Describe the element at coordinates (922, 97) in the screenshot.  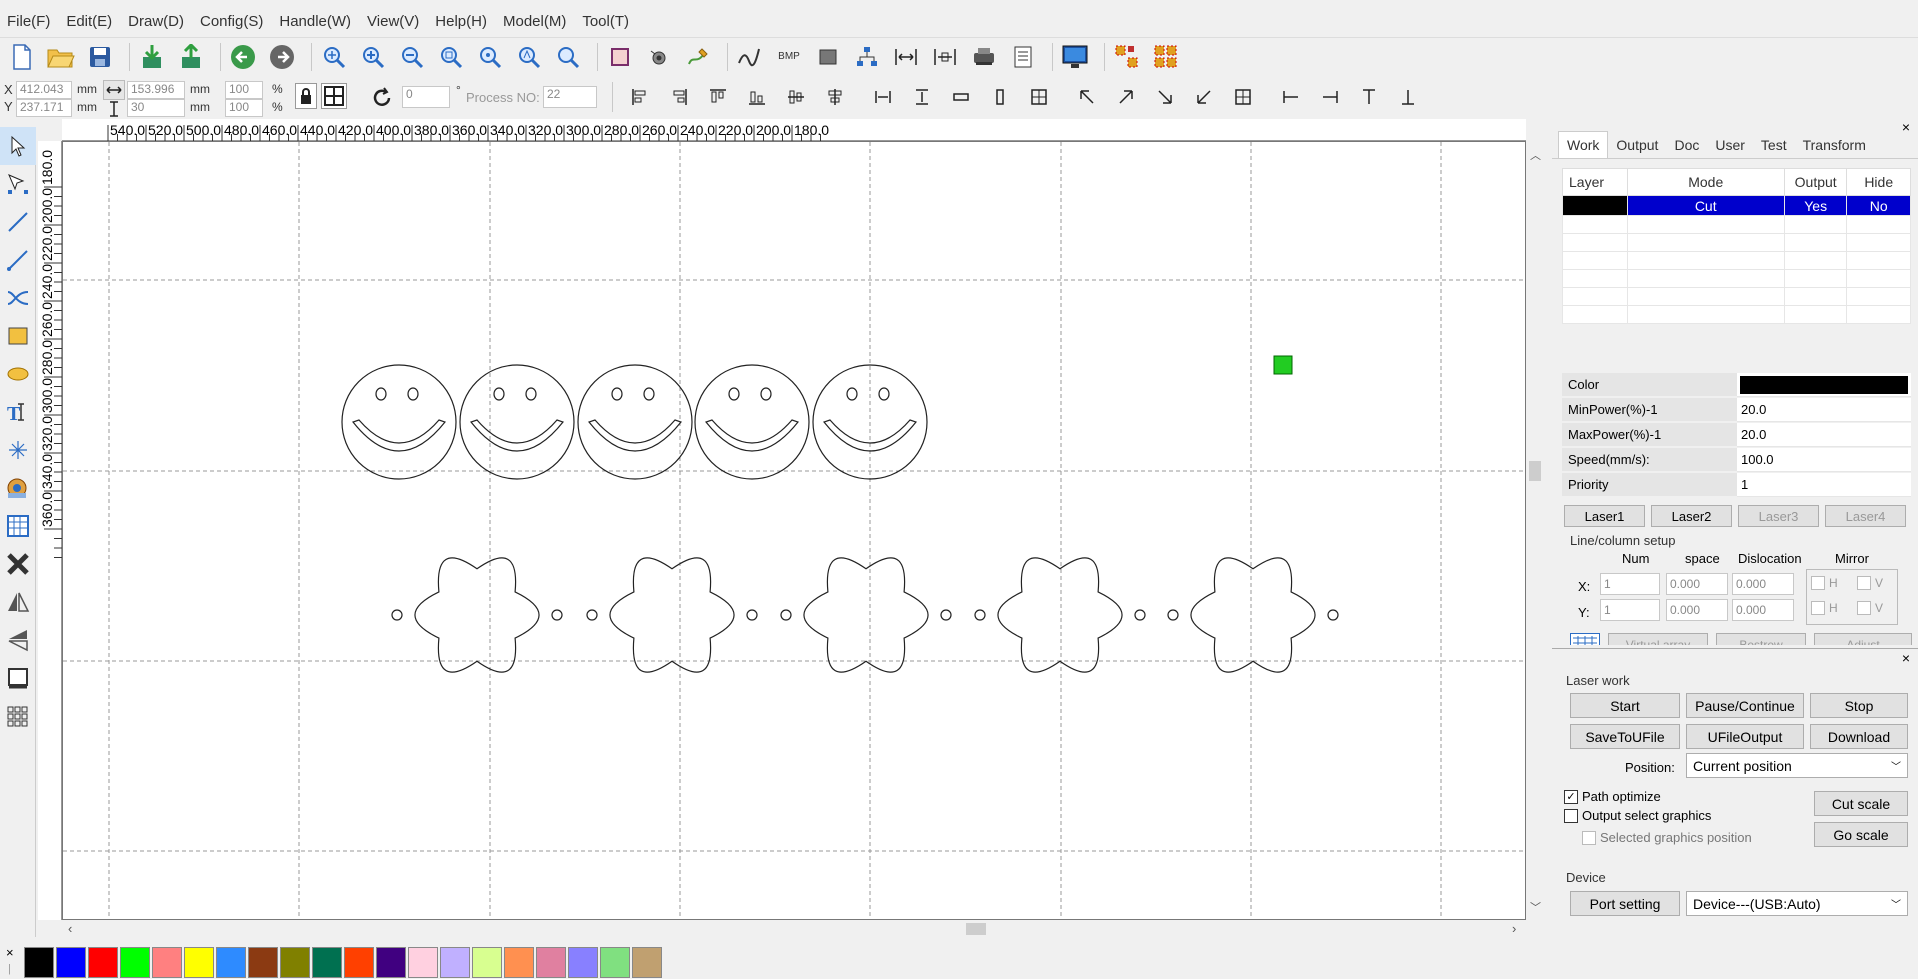
I see `space-v-icon` at that location.